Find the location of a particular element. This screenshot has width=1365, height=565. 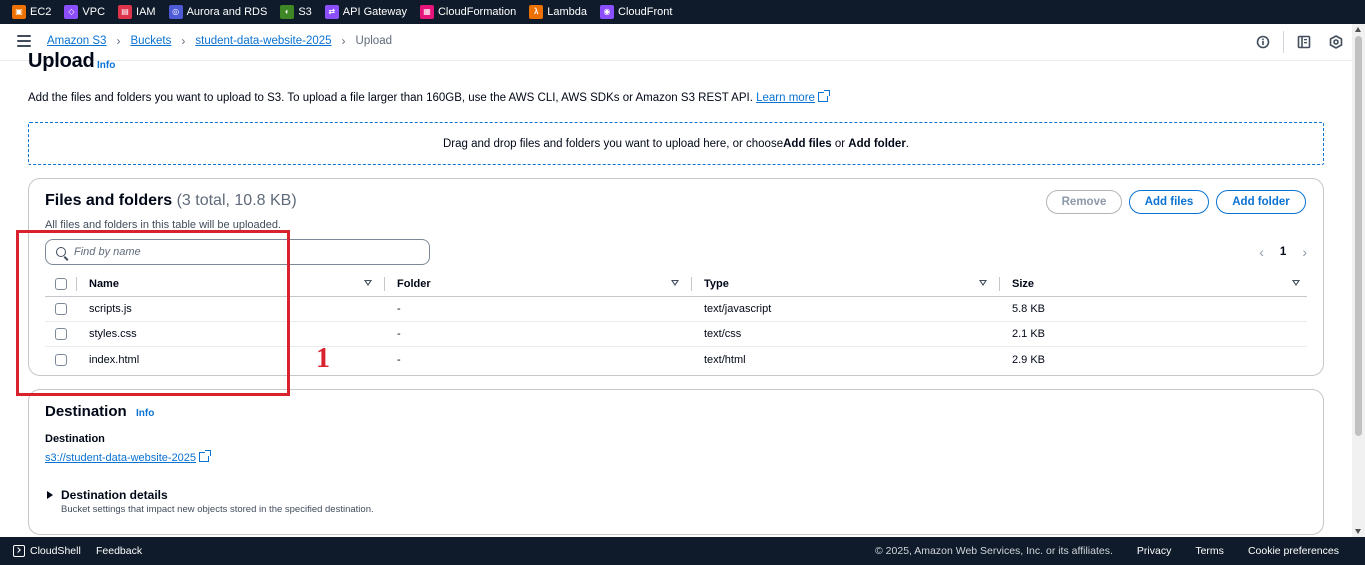

sort-size-icon is located at coordinates (1296, 283).